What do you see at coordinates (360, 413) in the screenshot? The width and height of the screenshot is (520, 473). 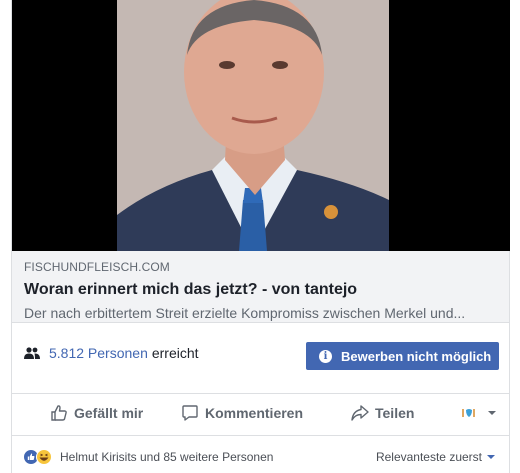 I see `share-icon` at bounding box center [360, 413].